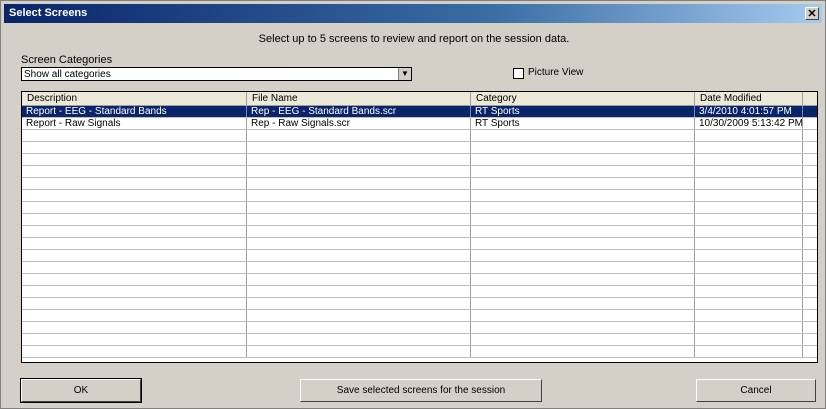 The height and width of the screenshot is (409, 826). Describe the element at coordinates (749, 111) in the screenshot. I see `table-cell: 3/4/2010 4:01:57 PM` at that location.